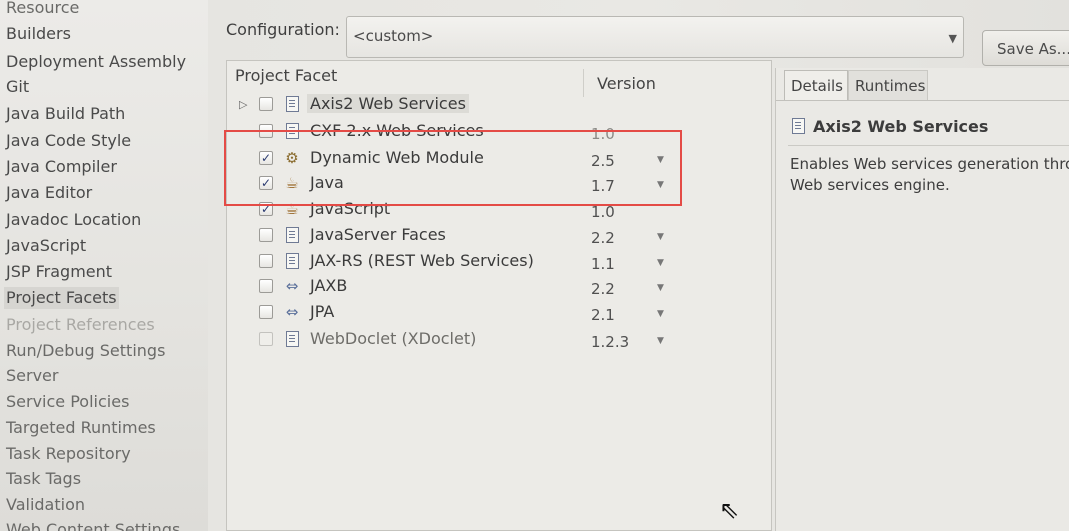 This screenshot has width=1069, height=531. I want to click on details-title: Axis2 Web Services, so click(890, 126).